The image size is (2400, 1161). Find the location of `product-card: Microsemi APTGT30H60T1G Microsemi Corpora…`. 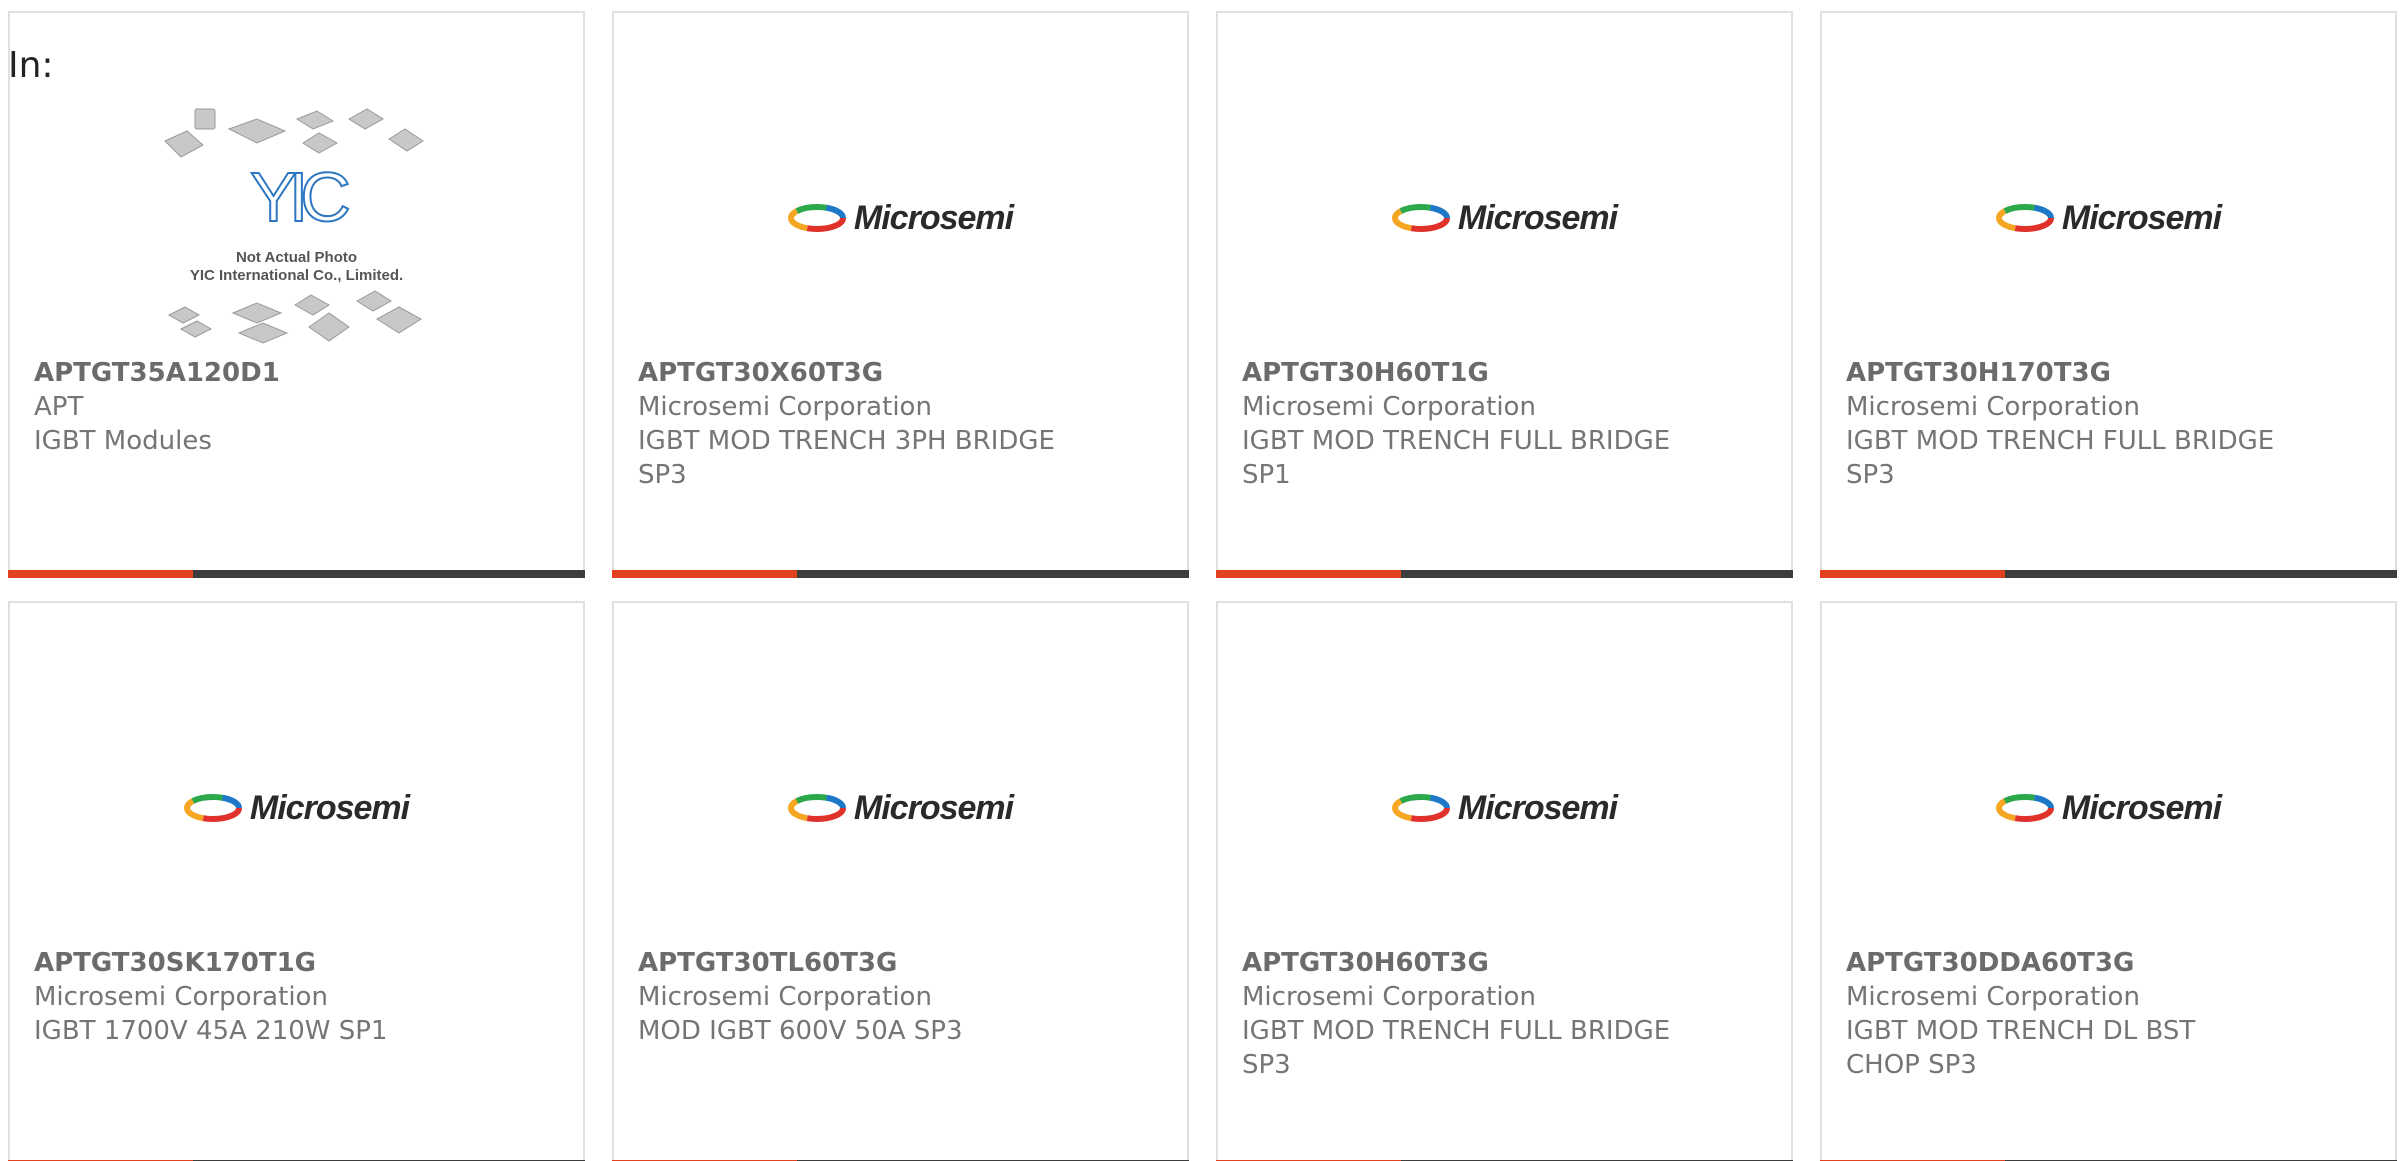

product-card: Microsemi APTGT30H60T1G Microsemi Corpora… is located at coordinates (1504, 294).